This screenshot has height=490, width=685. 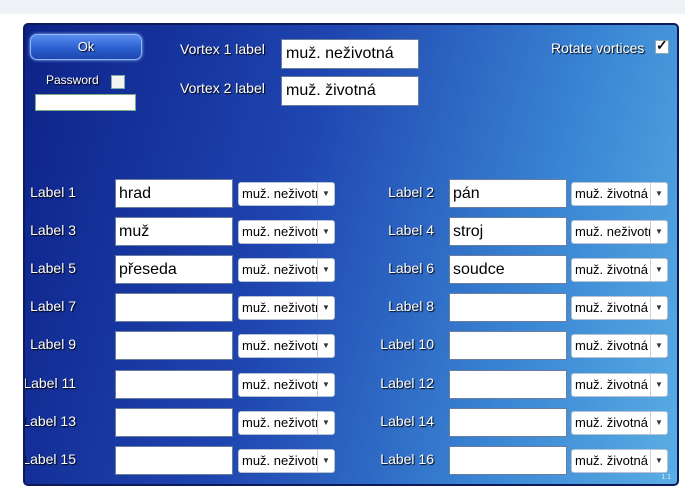 I want to click on label-15-input, so click(x=174, y=460).